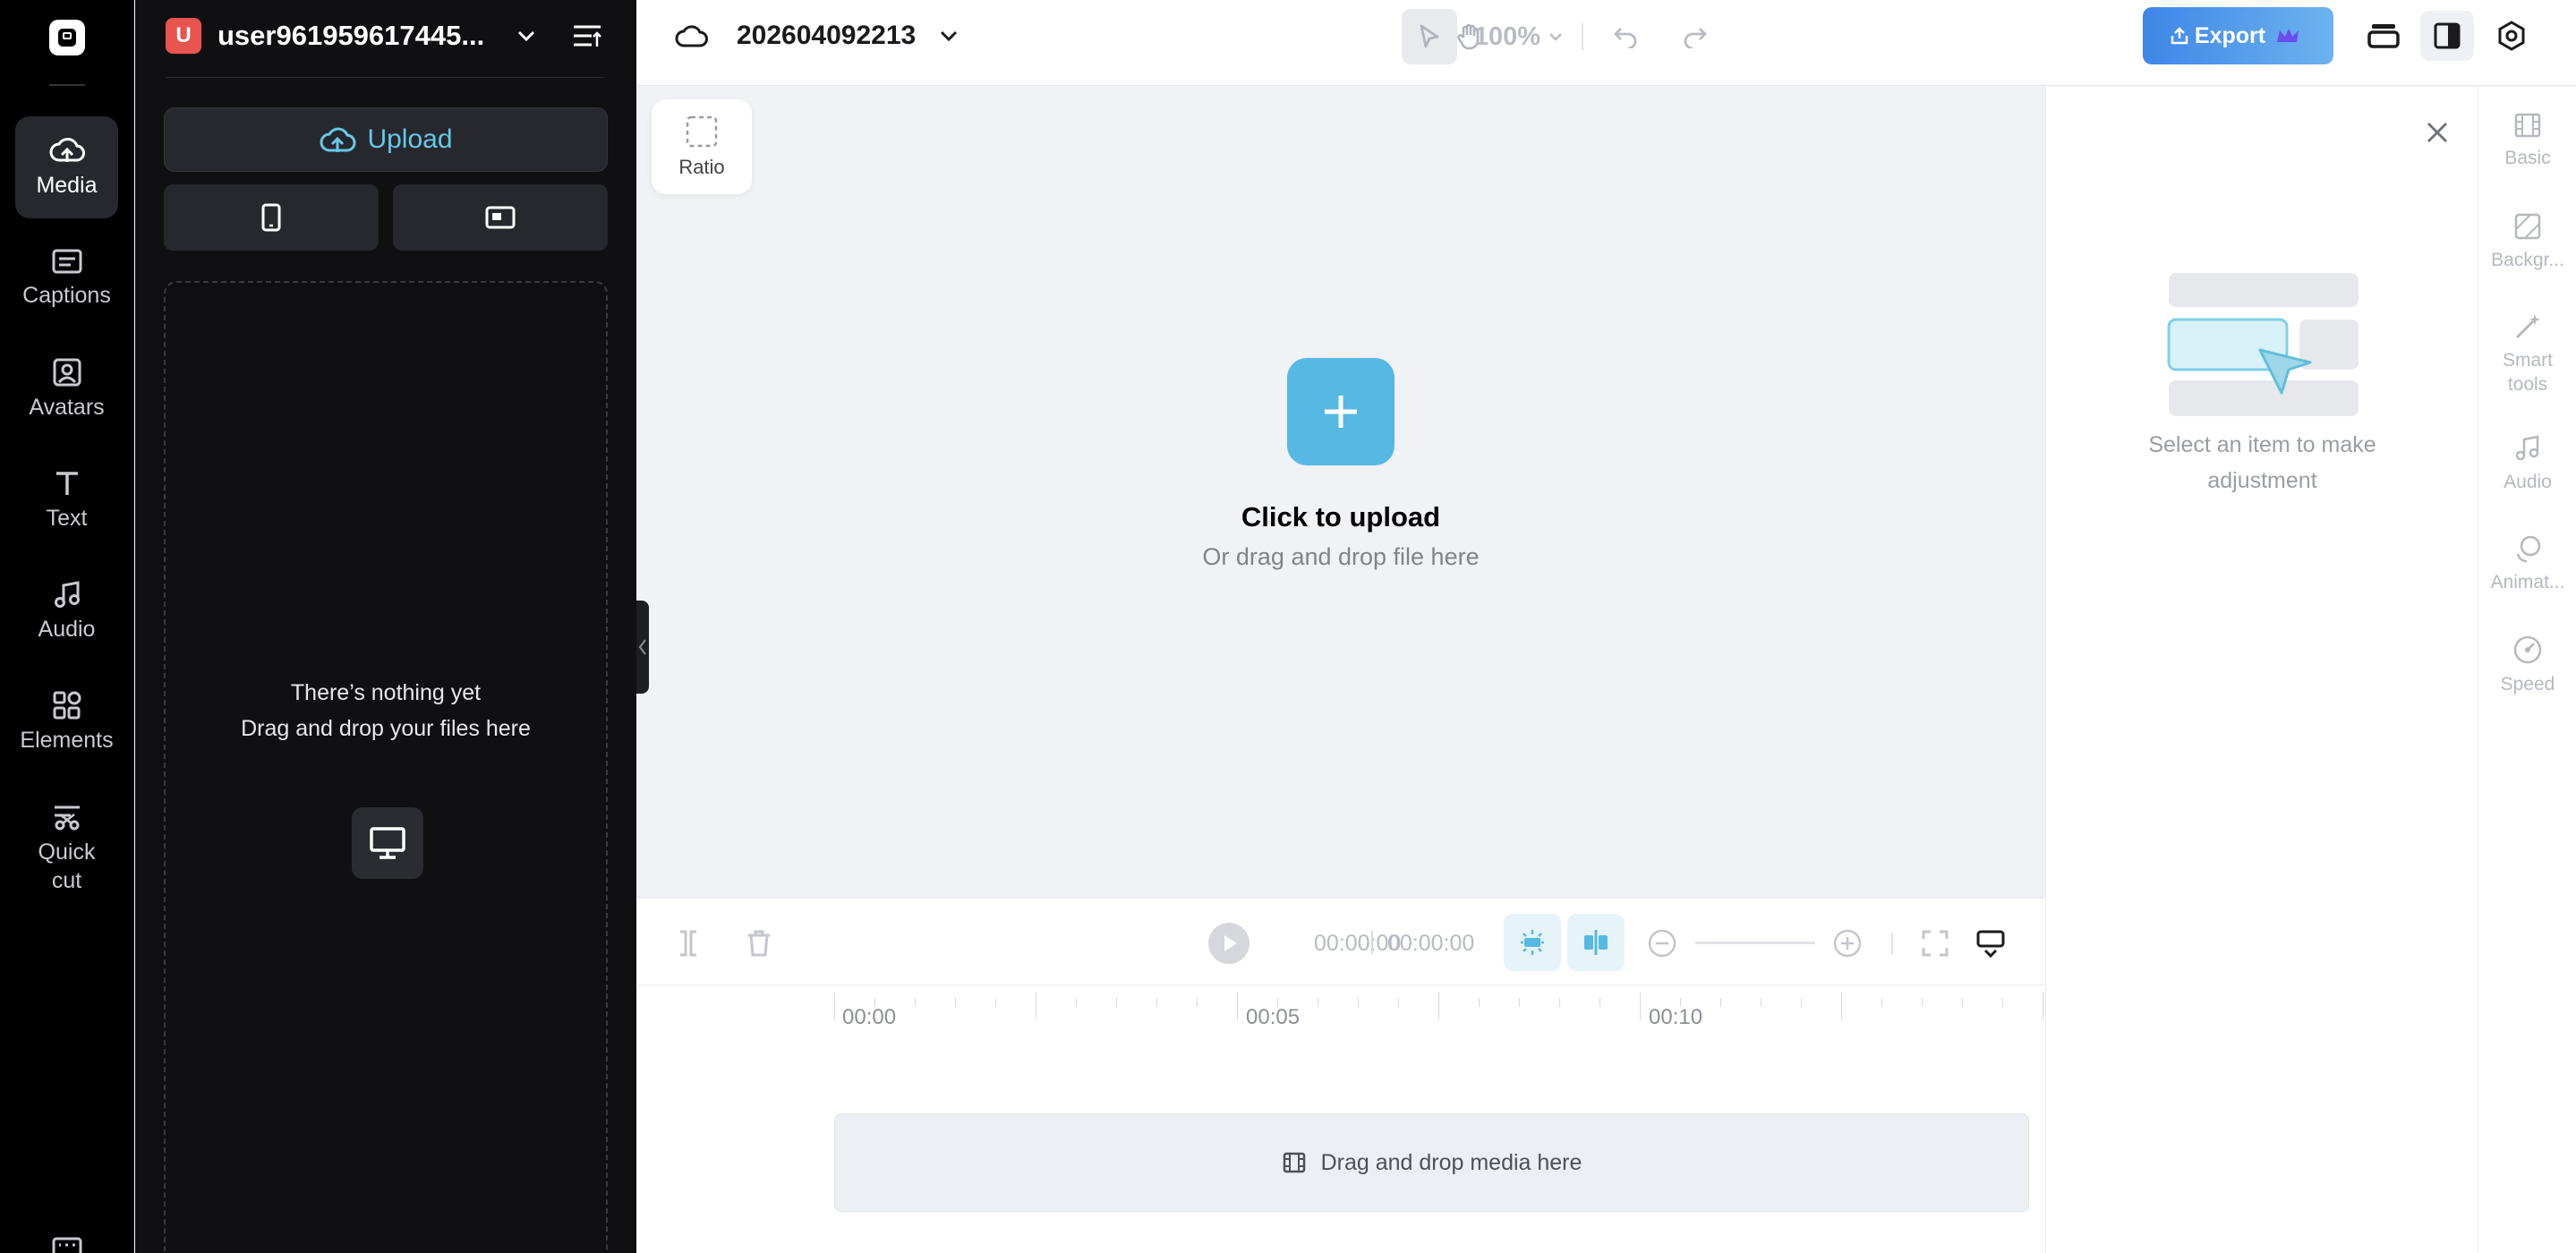 Image resolution: width=2576 pixels, height=1253 pixels. I want to click on fullscreen-icon, so click(1935, 943).